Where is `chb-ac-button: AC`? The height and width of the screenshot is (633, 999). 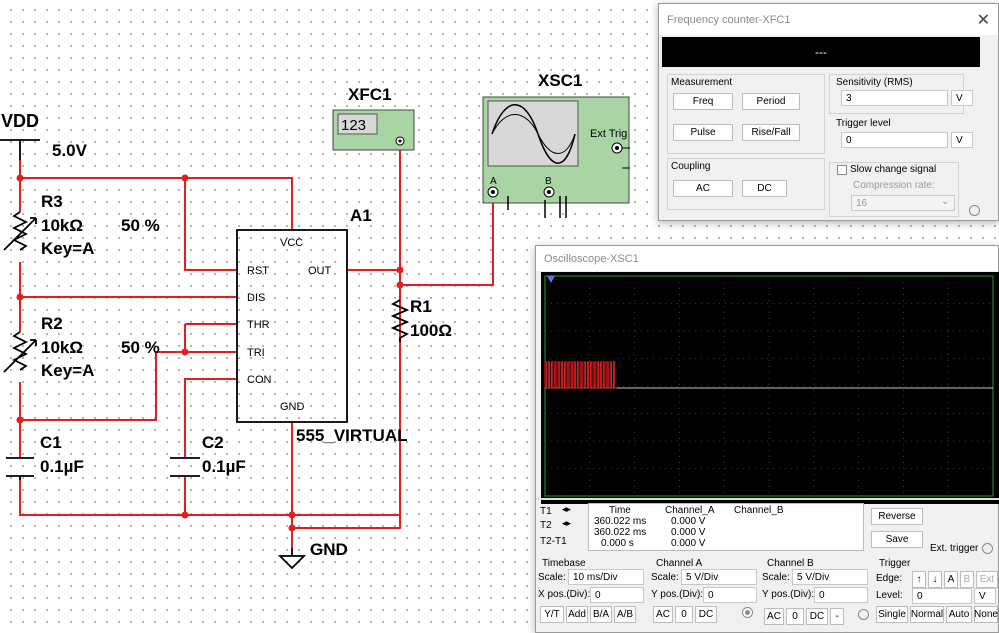 chb-ac-button: AC is located at coordinates (774, 616).